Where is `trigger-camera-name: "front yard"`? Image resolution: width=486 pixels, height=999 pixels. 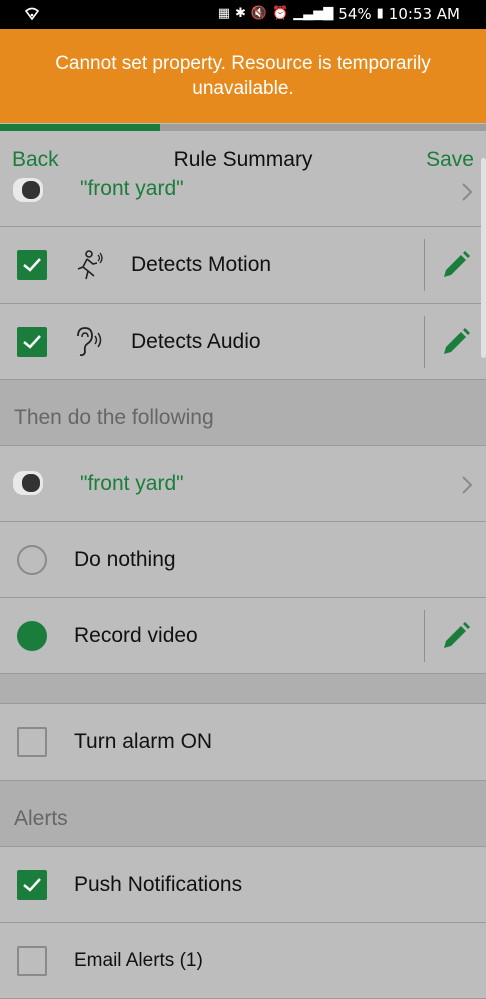 trigger-camera-name: "front yard" is located at coordinates (132, 188).